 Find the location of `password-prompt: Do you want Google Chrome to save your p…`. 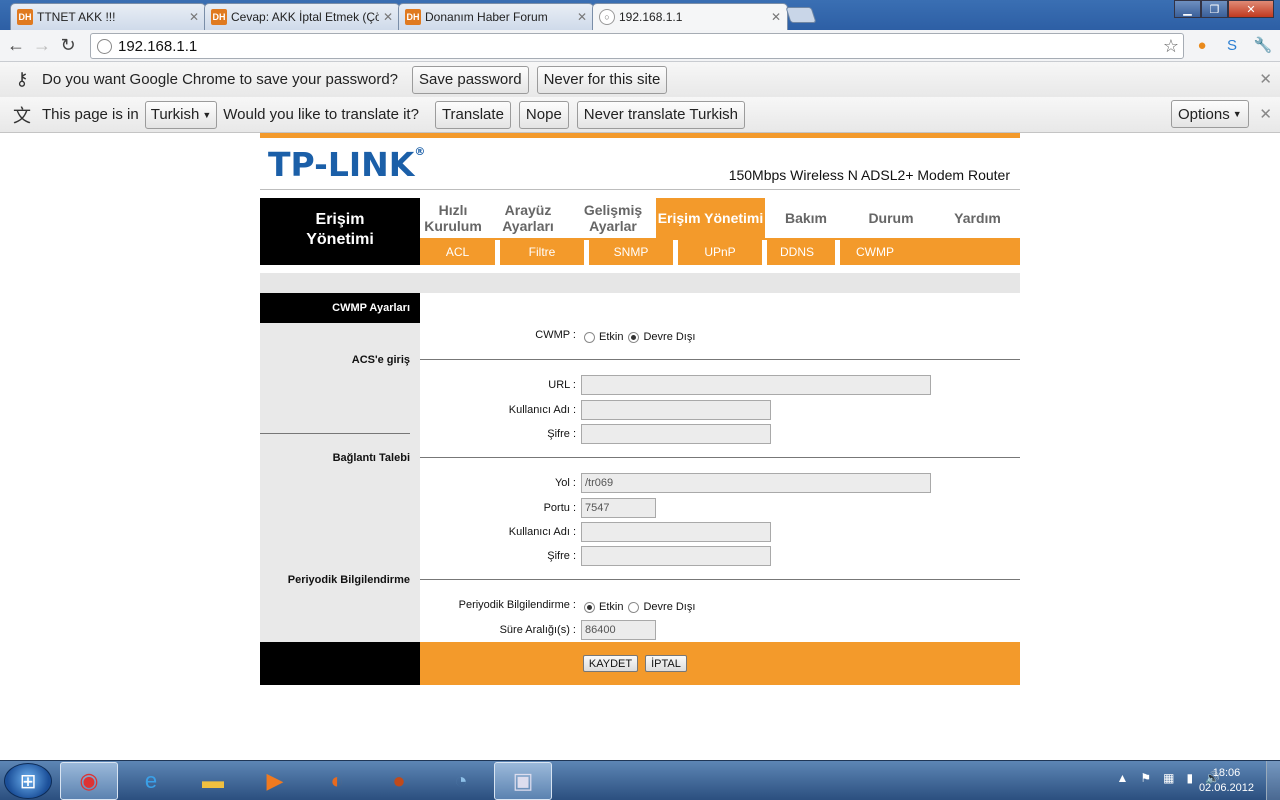

password-prompt: Do you want Google Chrome to save your p… is located at coordinates (220, 79).